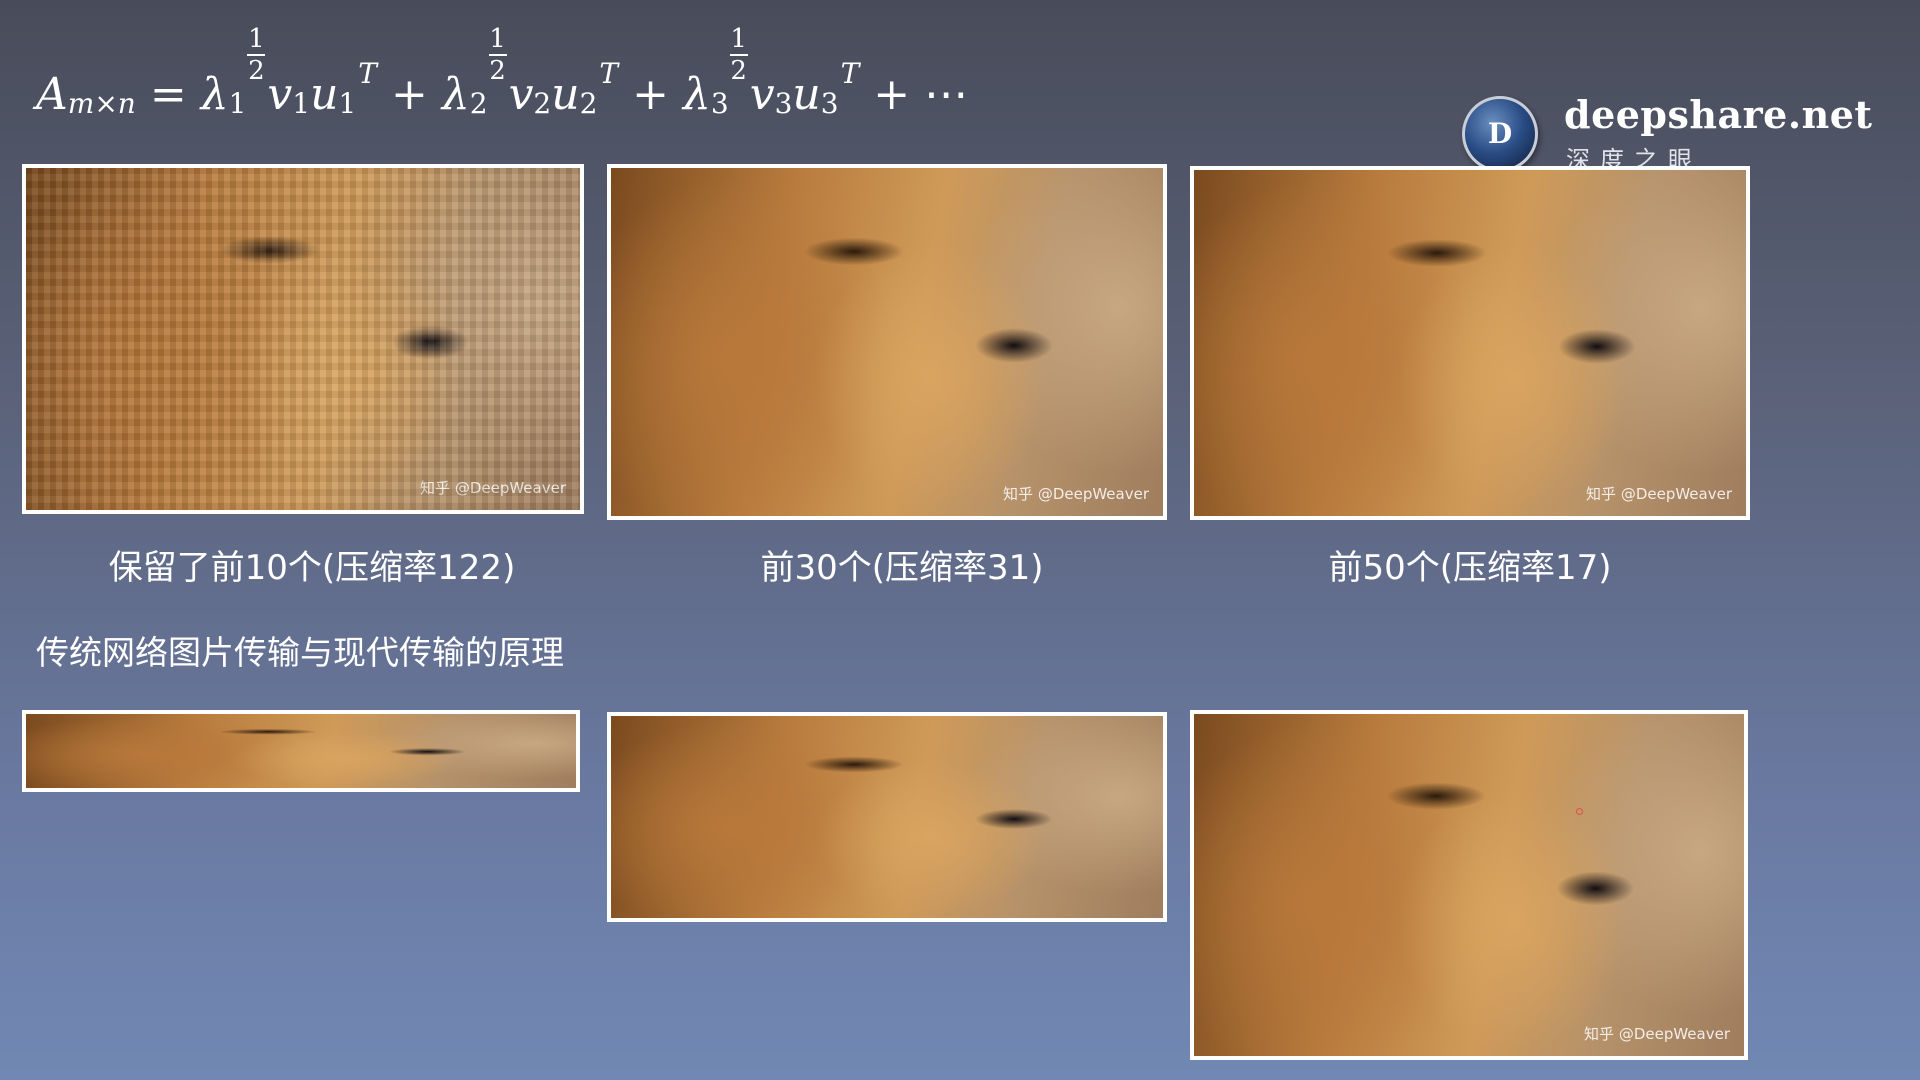 The width and height of the screenshot is (1920, 1080). What do you see at coordinates (478, 103) in the screenshot?
I see `formula-lambda-2-sub: 2` at bounding box center [478, 103].